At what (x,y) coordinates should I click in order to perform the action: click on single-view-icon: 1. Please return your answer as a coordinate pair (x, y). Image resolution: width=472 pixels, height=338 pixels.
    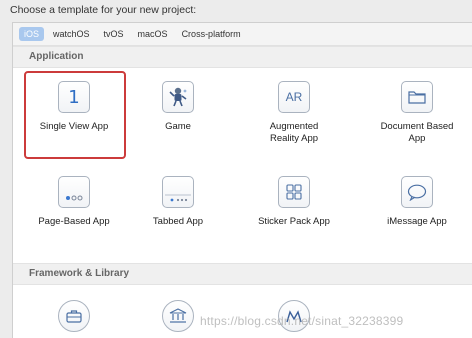
    Looking at the image, I should click on (74, 97).